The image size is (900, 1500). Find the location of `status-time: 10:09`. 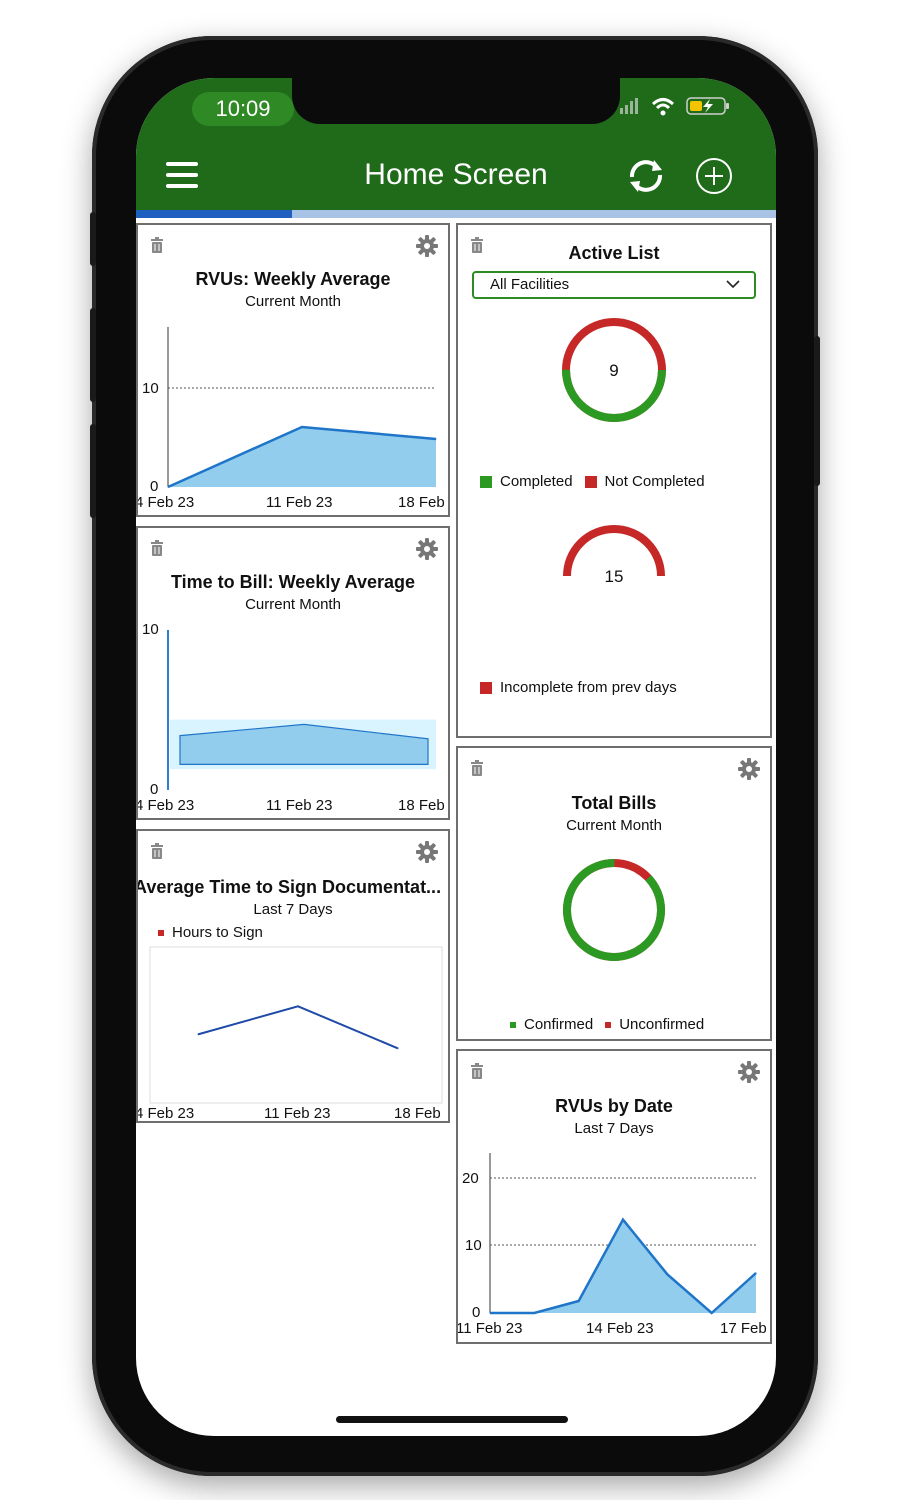

status-time: 10:09 is located at coordinates (243, 109).